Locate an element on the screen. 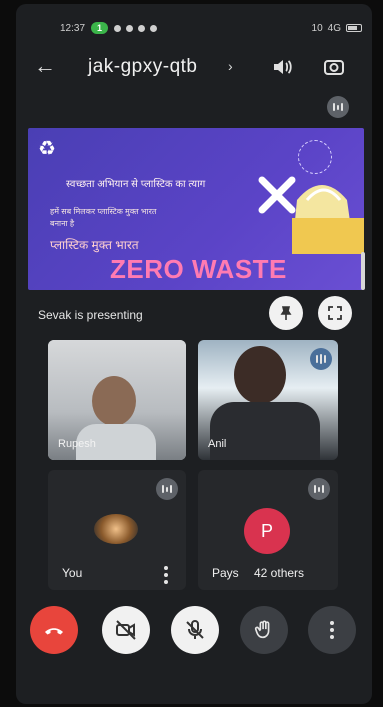 The image size is (383, 707). self-video-thumbnail is located at coordinates (116, 529).